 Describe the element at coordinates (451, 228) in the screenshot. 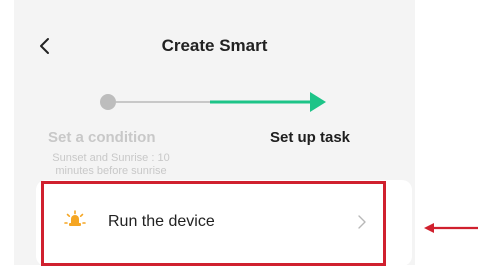

I see `pointer-arrow-icon` at that location.